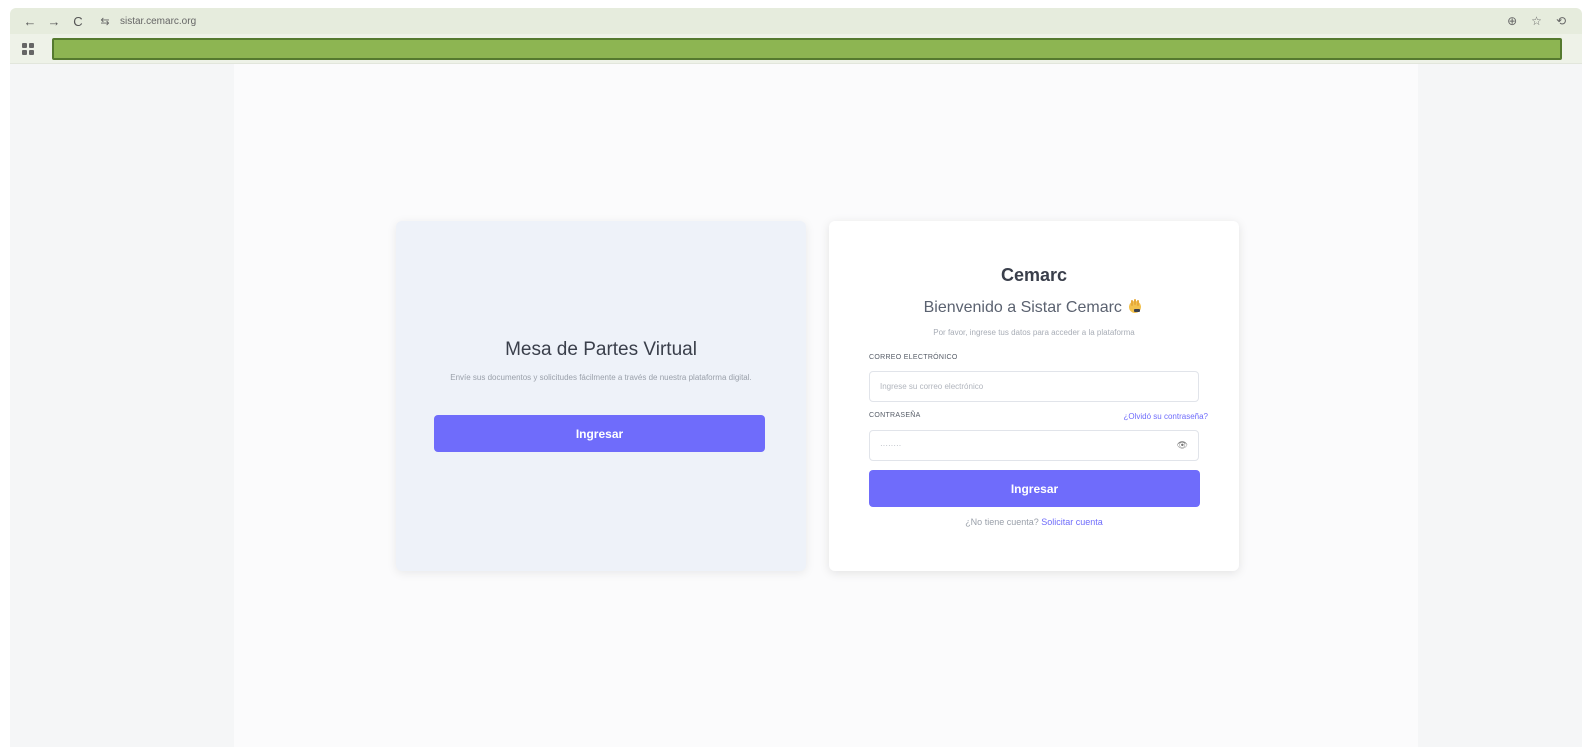 The image size is (1592, 747). Describe the element at coordinates (1034, 488) in the screenshot. I see `login-button: Ingresar` at that location.